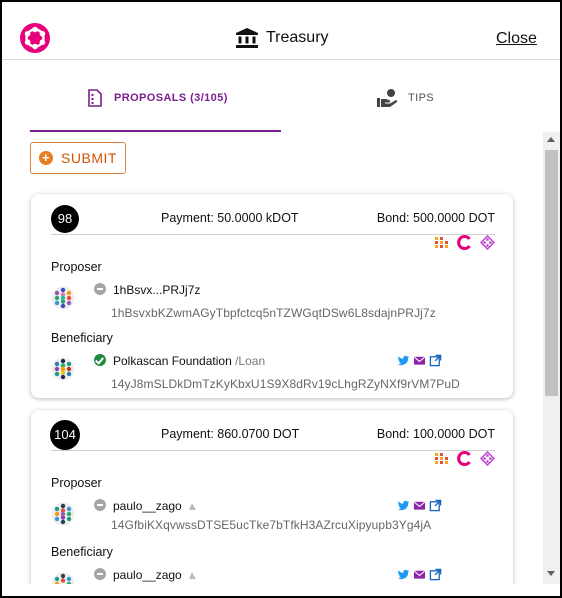 Image resolution: width=562 pixels, height=598 pixels. I want to click on submit-button: + SUBMIT, so click(78, 158).